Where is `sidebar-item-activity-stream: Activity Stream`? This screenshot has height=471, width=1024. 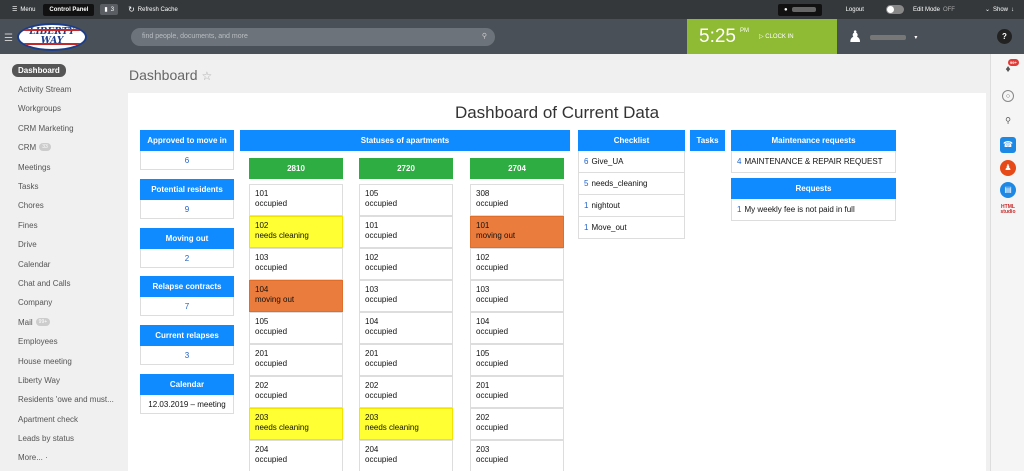 sidebar-item-activity-stream: Activity Stream is located at coordinates (44, 89).